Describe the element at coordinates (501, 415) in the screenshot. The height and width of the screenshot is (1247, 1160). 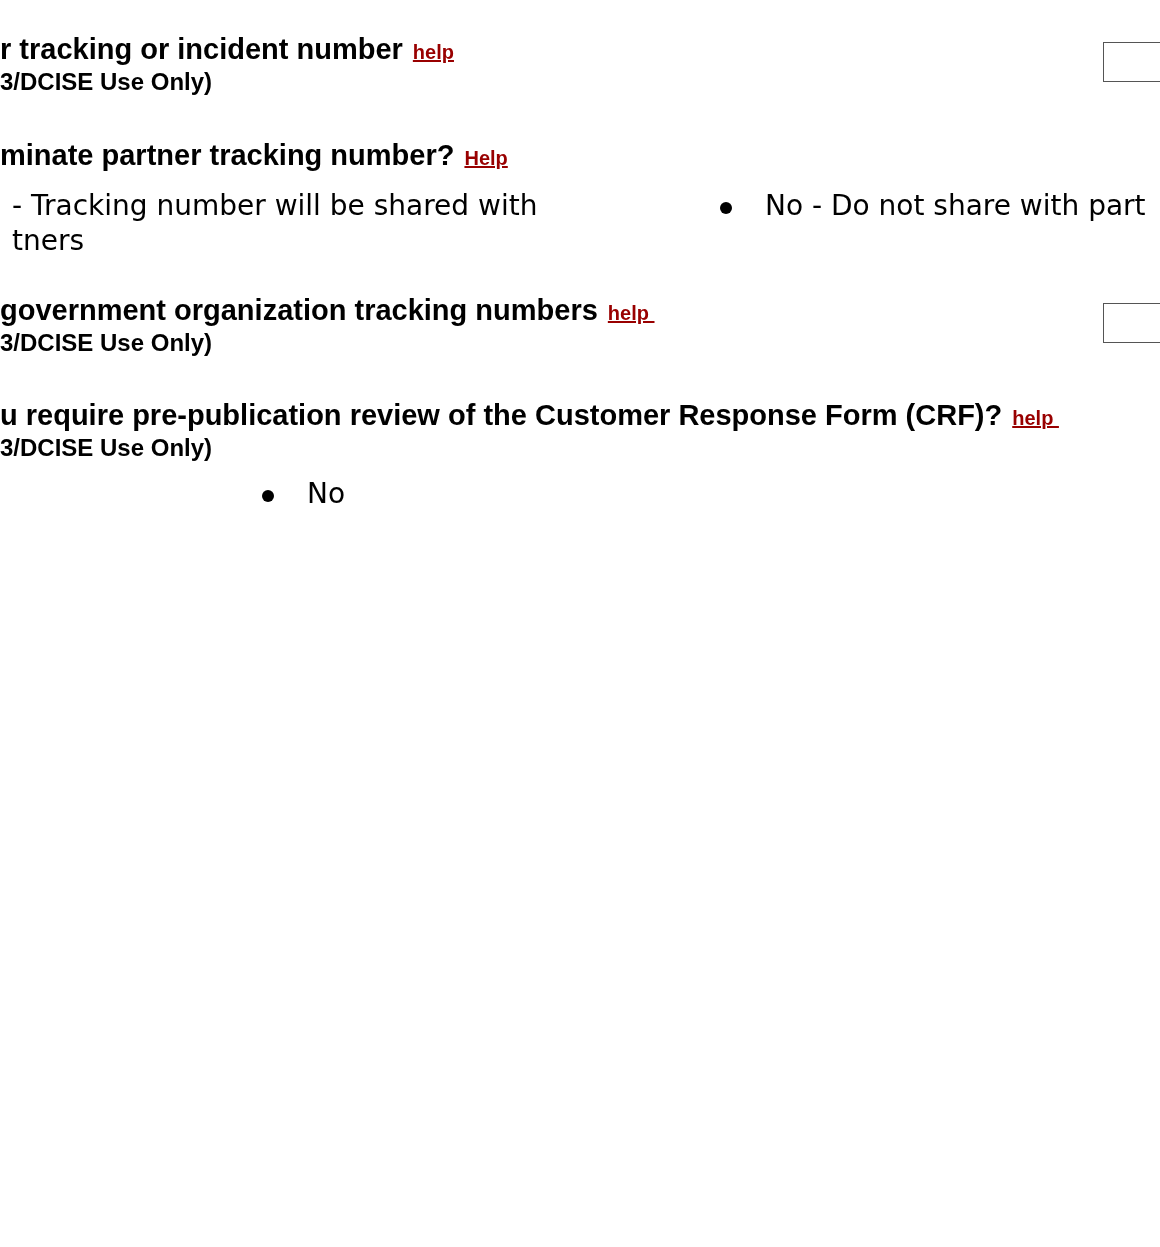
I see `question-label: u require pre-publication review of the Customer Response Form (CRF)?` at that location.